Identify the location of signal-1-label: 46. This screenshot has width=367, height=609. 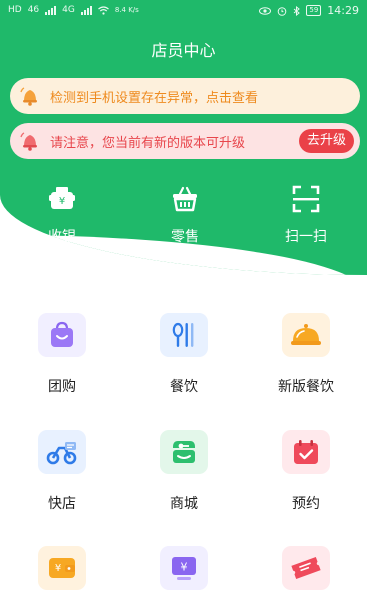
(33, 10).